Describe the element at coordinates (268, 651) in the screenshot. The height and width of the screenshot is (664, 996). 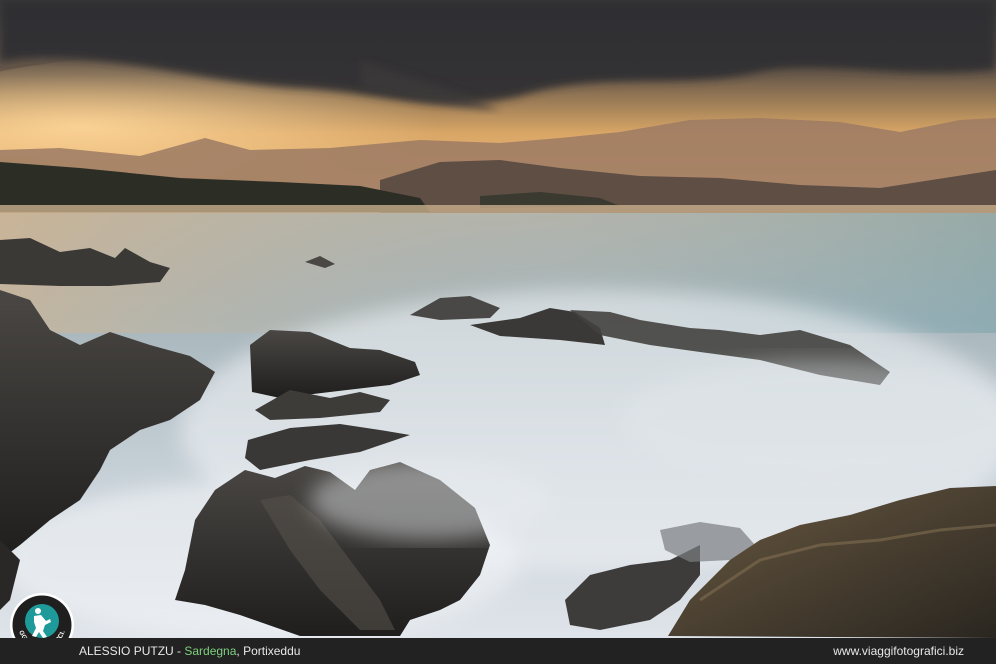
I see `place-name: , Portixeddu` at that location.